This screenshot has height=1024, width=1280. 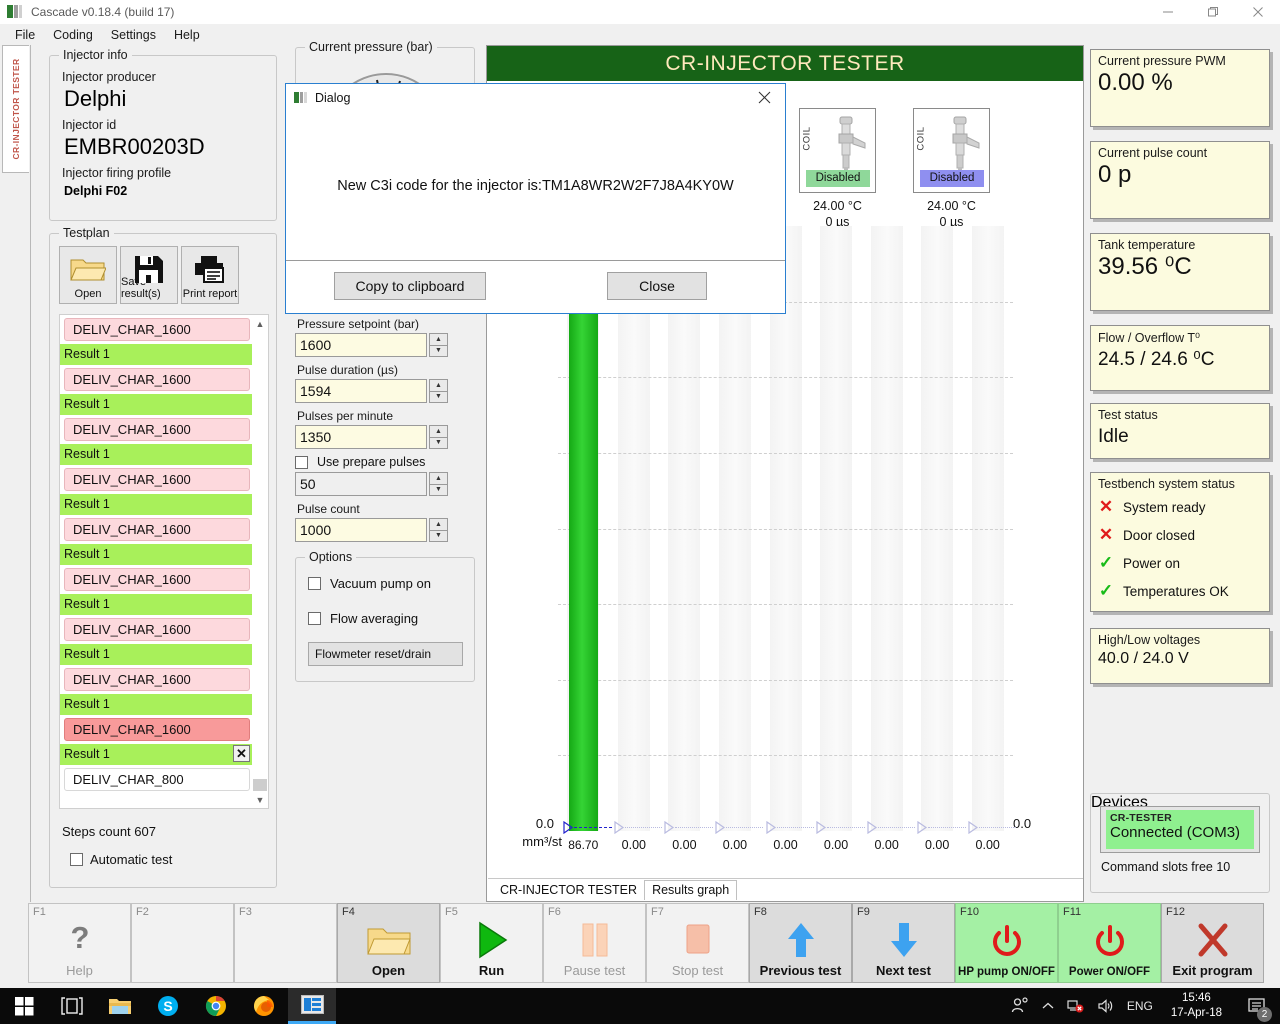 I want to click on chevron-down-icon: ▼, so click(x=260, y=799).